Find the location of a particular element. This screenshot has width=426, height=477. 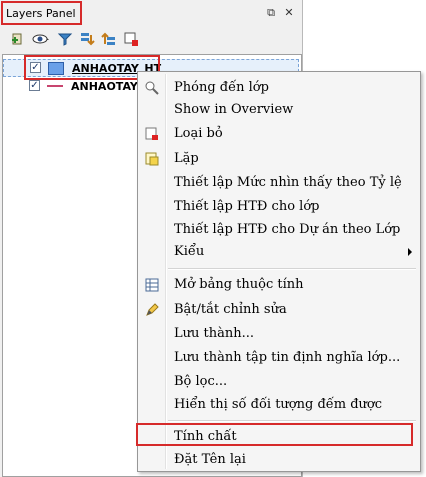

add-group-icon is located at coordinates (17, 39).